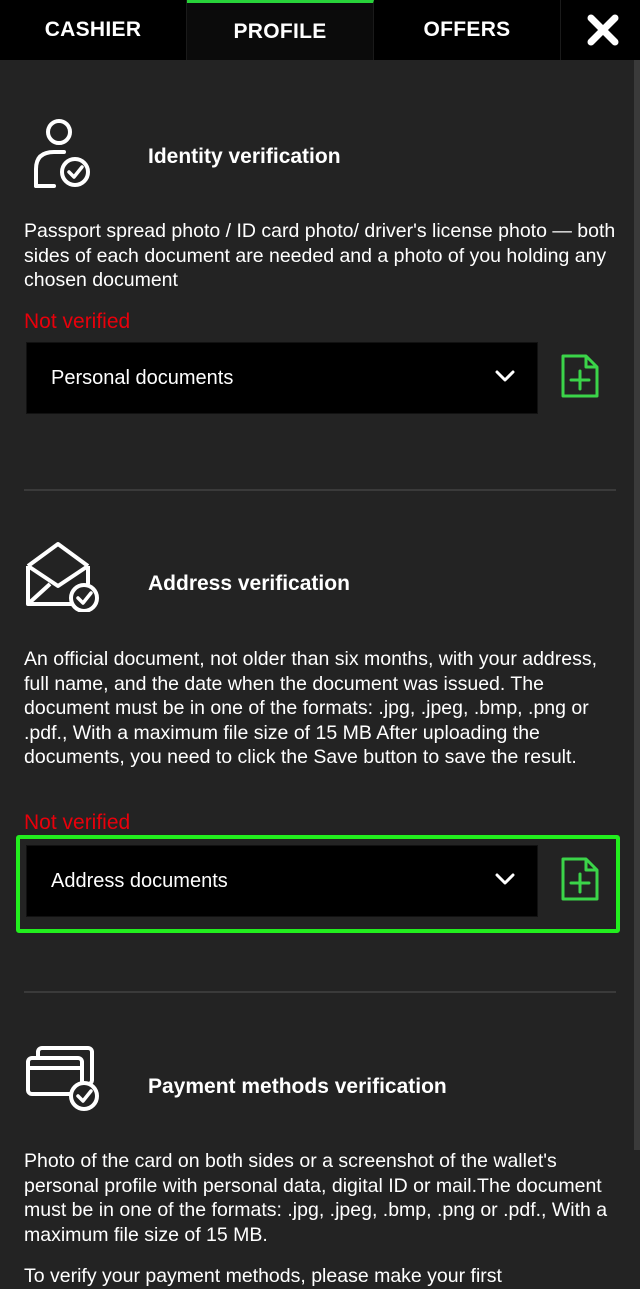 The width and height of the screenshot is (640, 1289). What do you see at coordinates (142, 377) in the screenshot?
I see `select-value: Personal documents` at bounding box center [142, 377].